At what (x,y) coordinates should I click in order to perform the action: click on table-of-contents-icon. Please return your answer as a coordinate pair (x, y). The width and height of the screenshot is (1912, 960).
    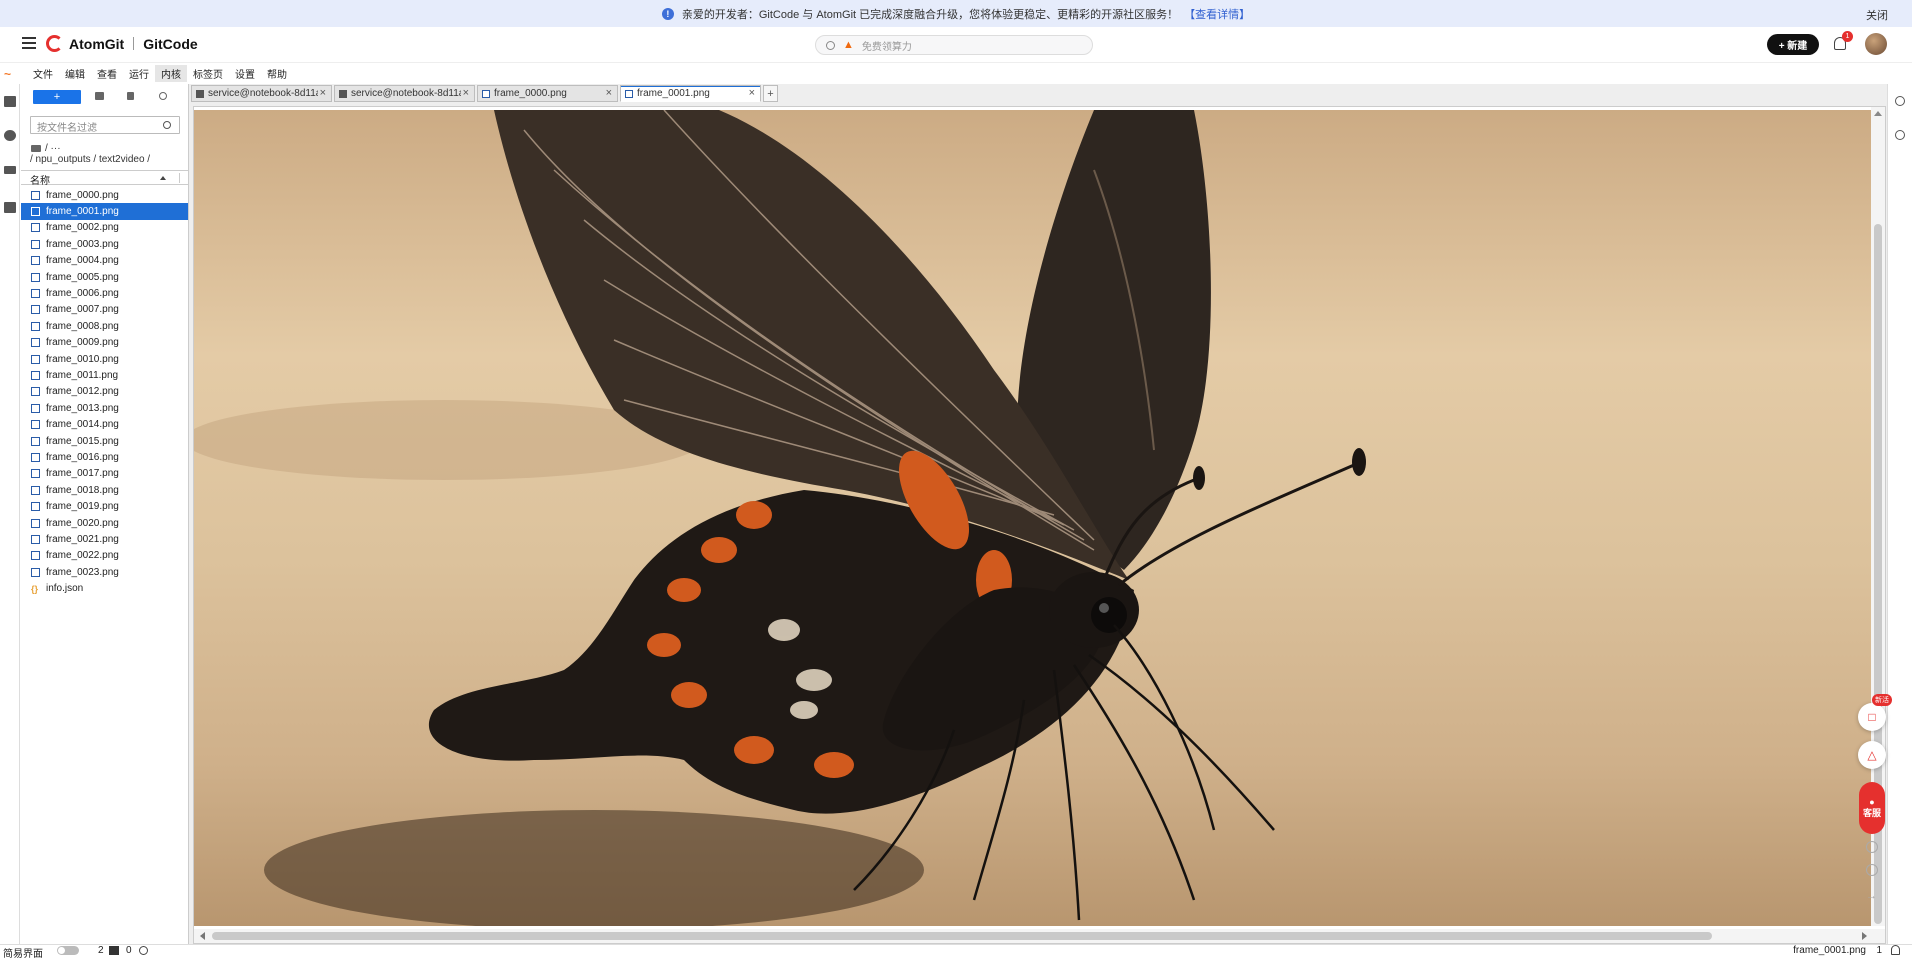
    Looking at the image, I should click on (10, 170).